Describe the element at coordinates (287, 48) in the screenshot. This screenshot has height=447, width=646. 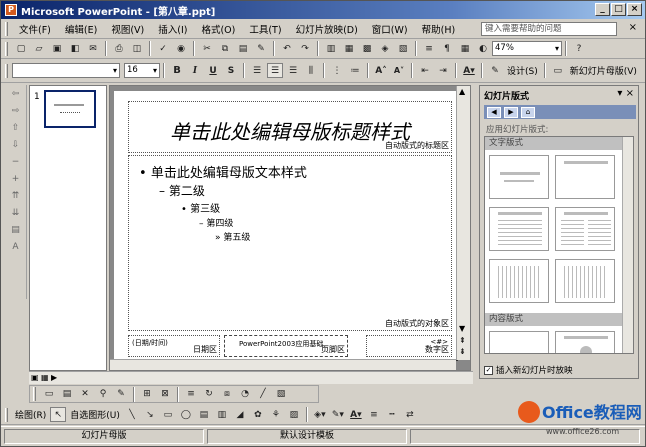
I see `undo-icon: ↶` at that location.